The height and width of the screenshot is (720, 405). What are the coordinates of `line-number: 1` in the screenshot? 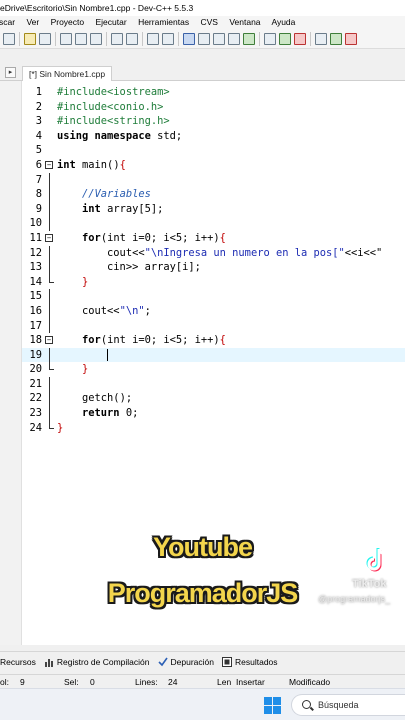 It's located at (38, 92).